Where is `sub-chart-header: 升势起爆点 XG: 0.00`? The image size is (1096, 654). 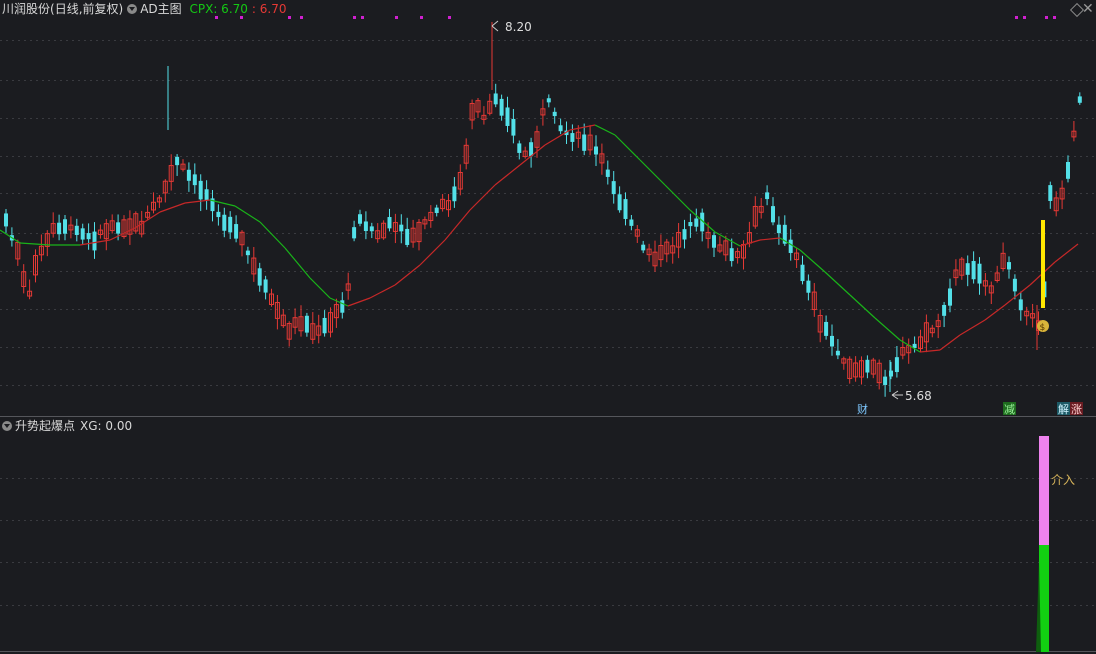 sub-chart-header: 升势起爆点 XG: 0.00 is located at coordinates (67, 426).